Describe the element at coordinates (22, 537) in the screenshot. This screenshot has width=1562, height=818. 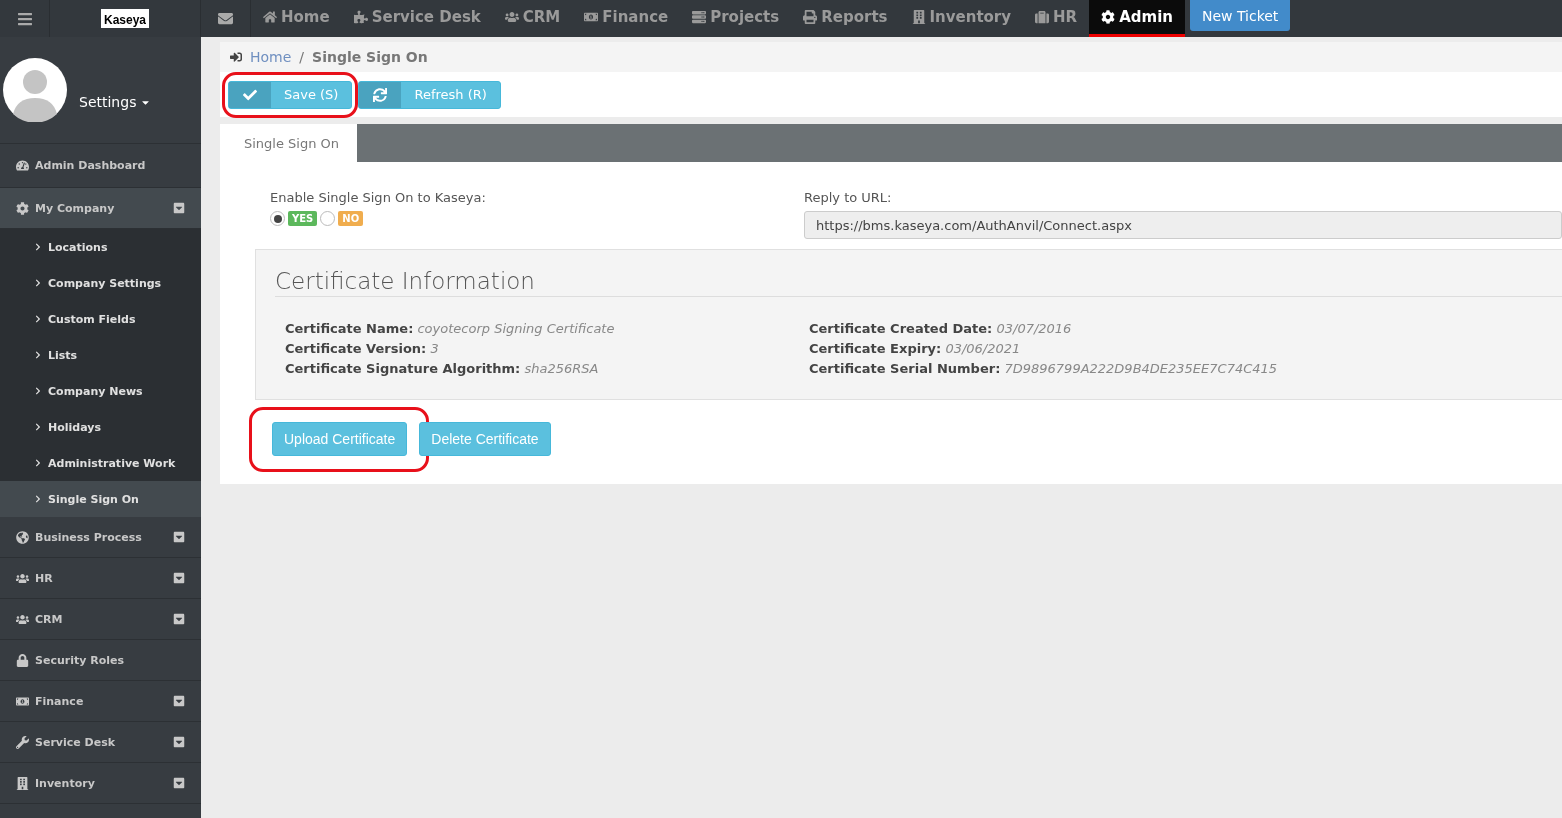
I see `globe-icon` at that location.